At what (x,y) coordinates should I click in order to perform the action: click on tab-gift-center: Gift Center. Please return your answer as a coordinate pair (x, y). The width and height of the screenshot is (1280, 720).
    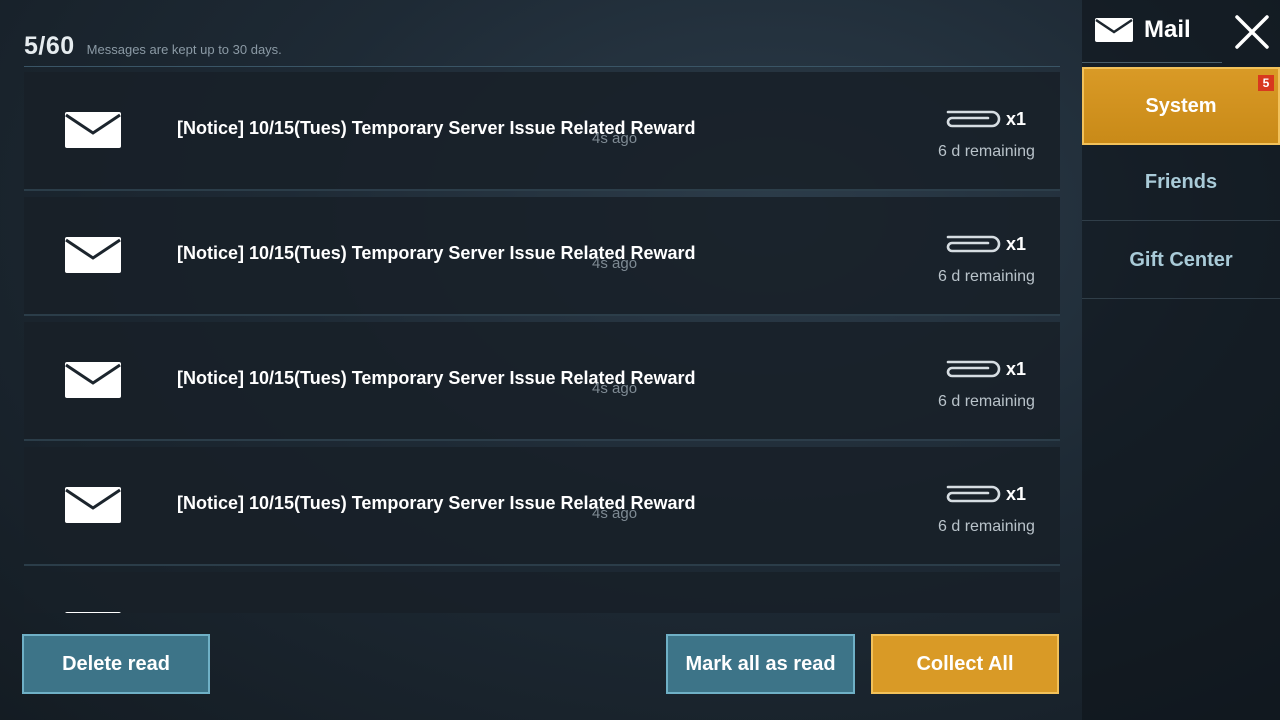
    Looking at the image, I should click on (1181, 261).